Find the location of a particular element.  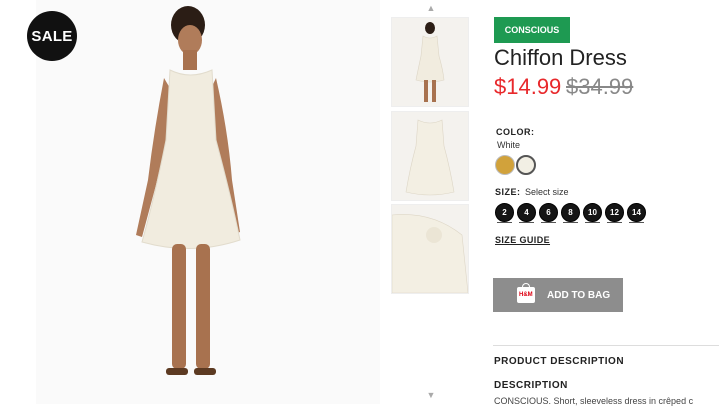

color-swatch-white is located at coordinates (526, 165).